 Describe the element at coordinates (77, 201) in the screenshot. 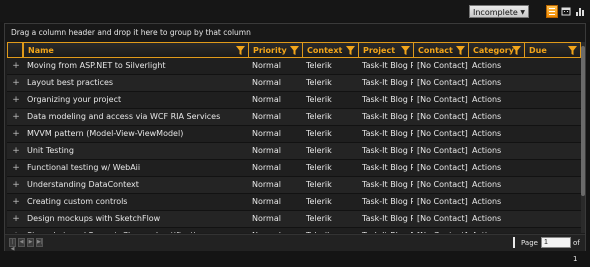

I see `name-cell: Creating custom controls` at that location.